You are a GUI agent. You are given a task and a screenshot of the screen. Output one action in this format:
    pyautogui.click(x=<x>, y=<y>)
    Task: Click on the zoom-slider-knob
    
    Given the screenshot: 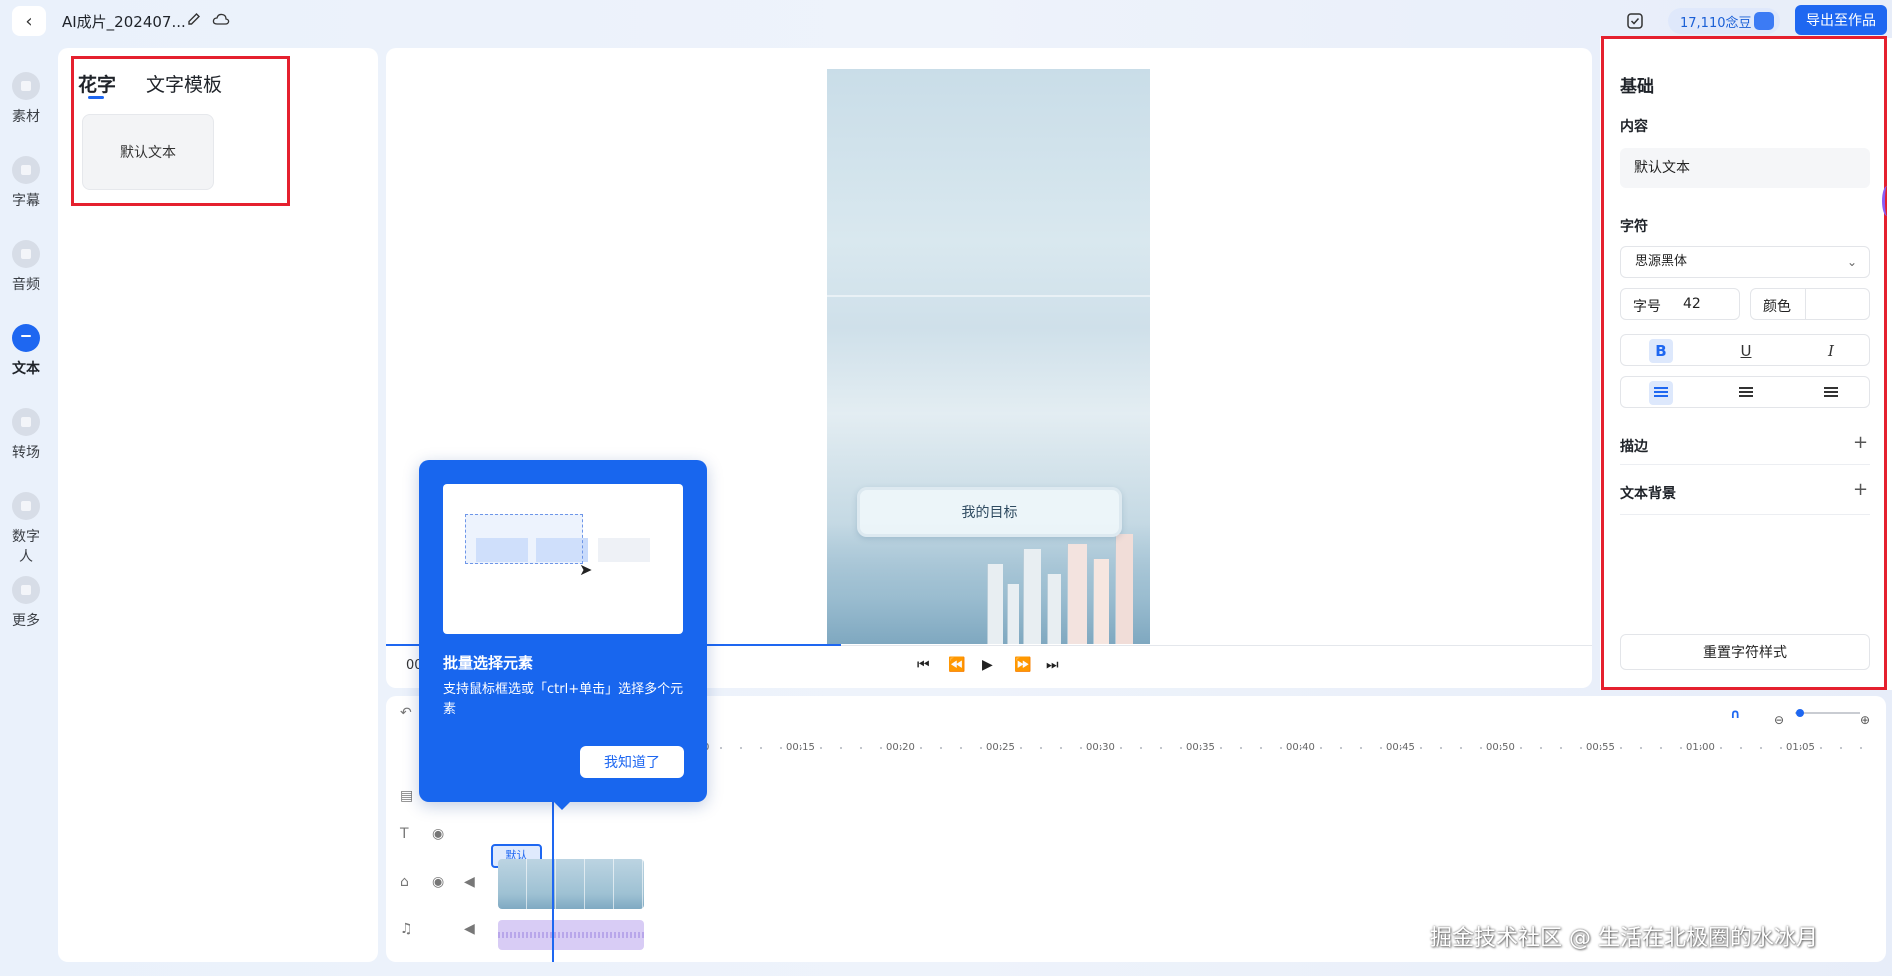 What is the action you would take?
    pyautogui.click(x=1800, y=713)
    